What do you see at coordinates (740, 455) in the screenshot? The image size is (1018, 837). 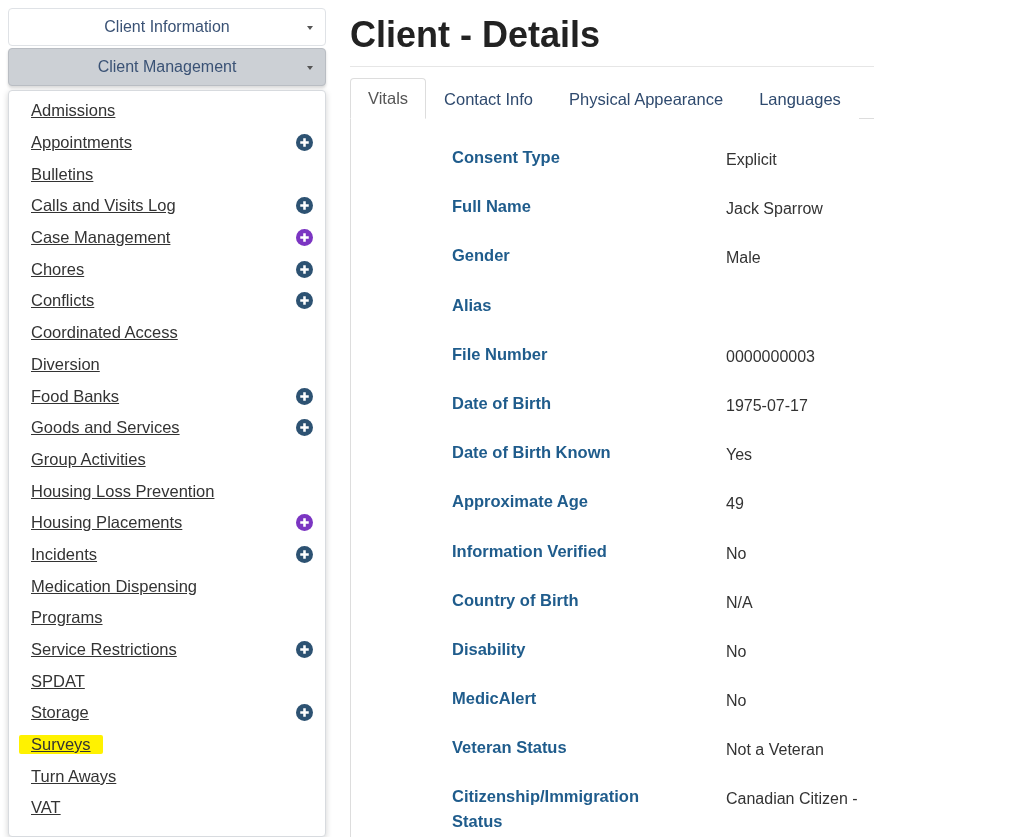 I see `field-value: Yes` at bounding box center [740, 455].